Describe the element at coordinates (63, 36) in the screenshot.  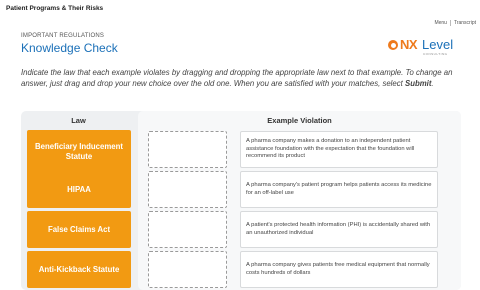
I see `section-subheading: IMPORTANT REGULATIONS` at that location.